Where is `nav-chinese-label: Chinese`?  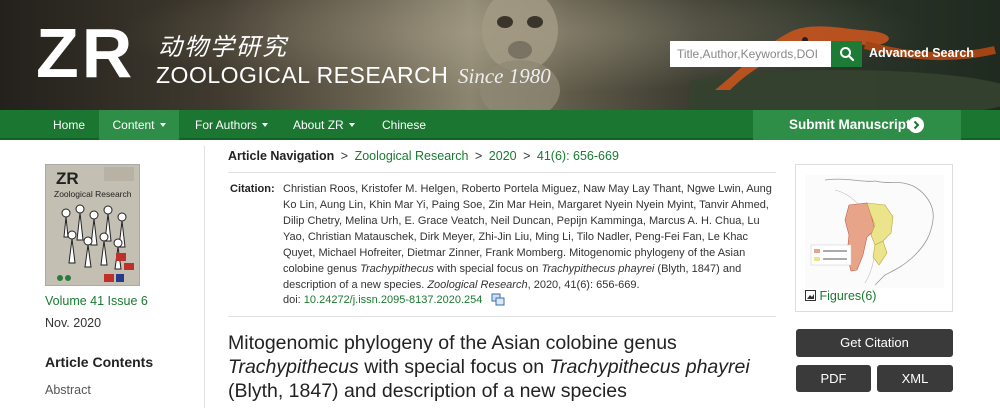
nav-chinese-label: Chinese is located at coordinates (404, 125).